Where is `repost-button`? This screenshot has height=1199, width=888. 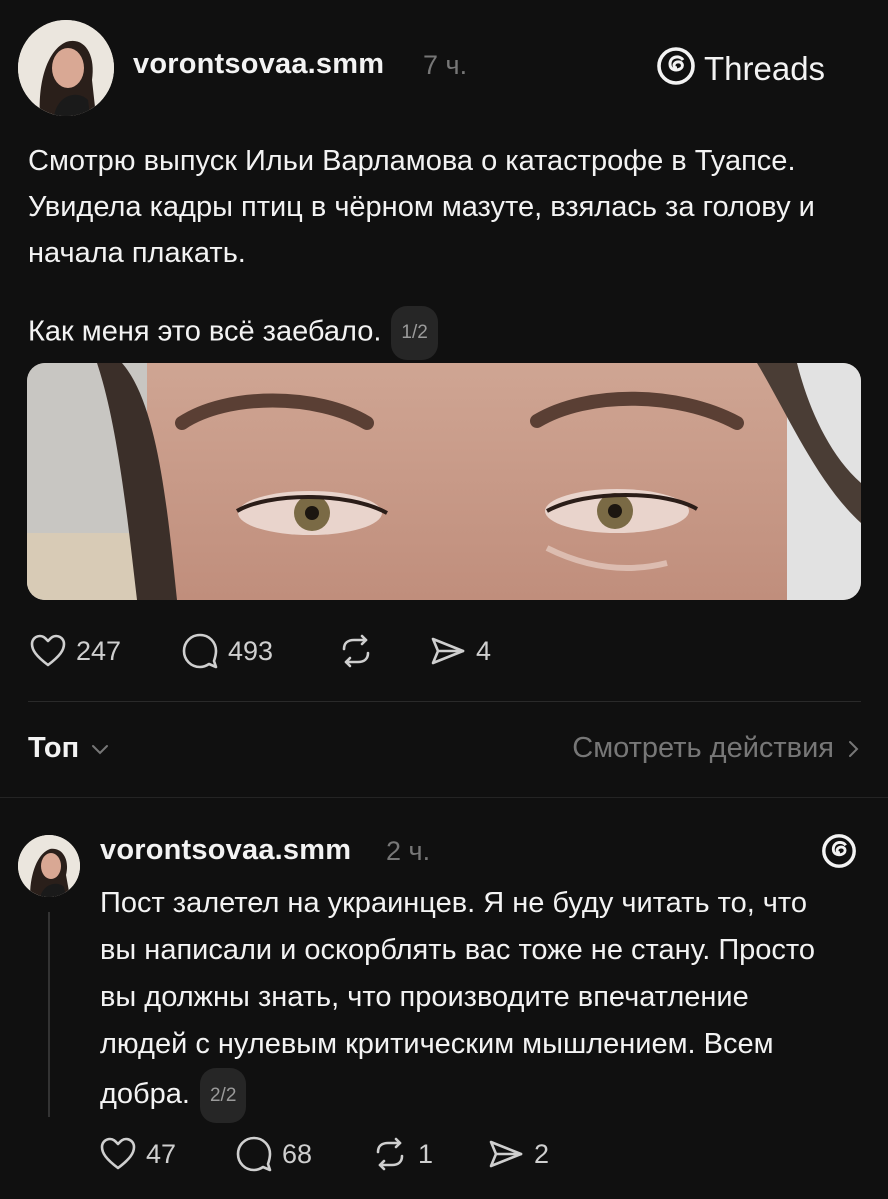
repost-button is located at coordinates (356, 651).